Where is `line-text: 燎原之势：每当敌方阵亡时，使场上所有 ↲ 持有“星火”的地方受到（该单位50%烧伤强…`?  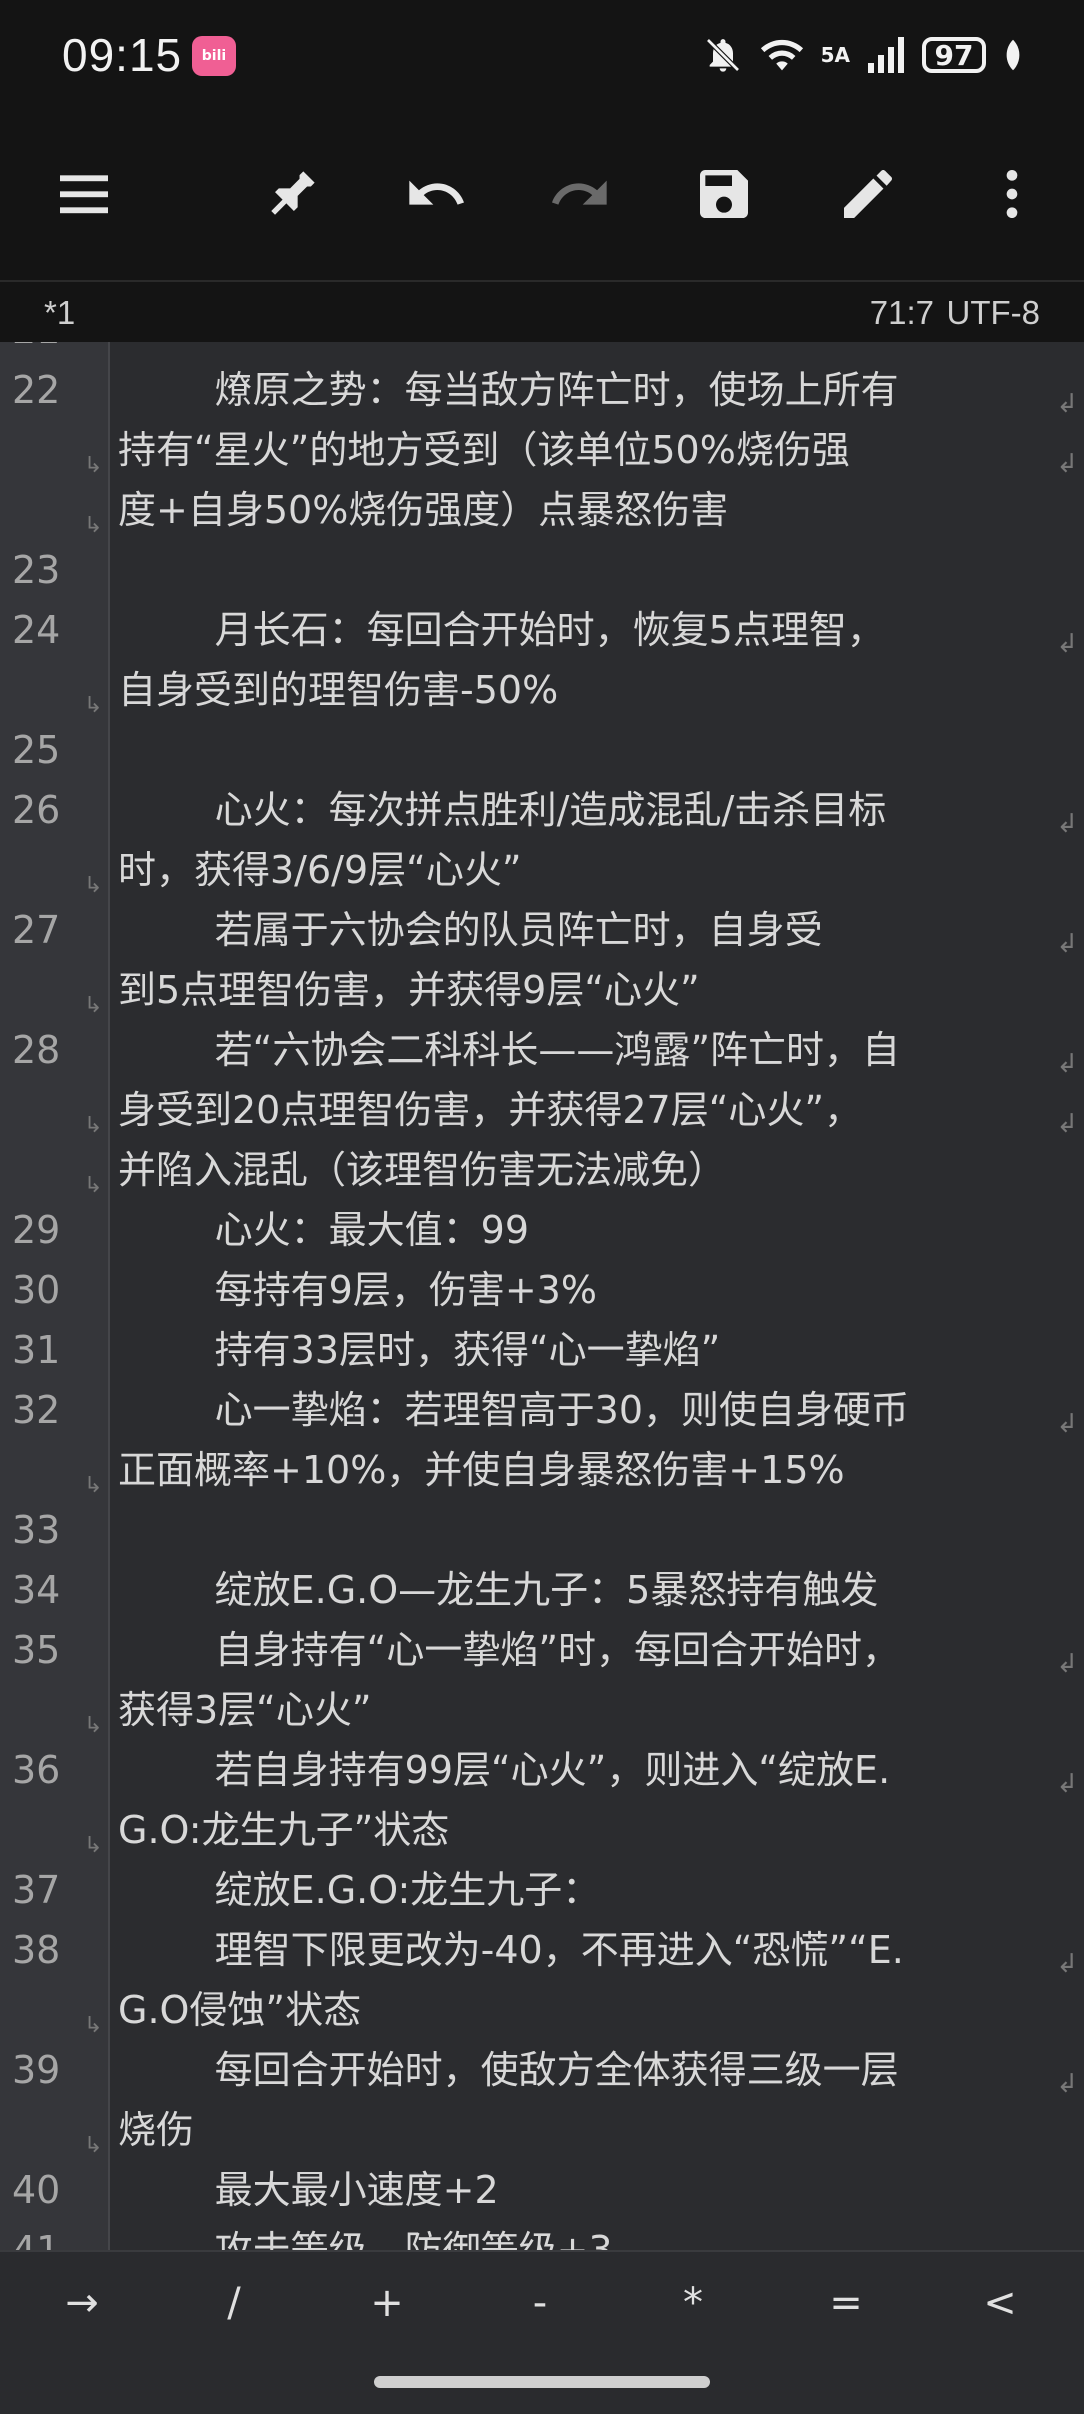 line-text: 燎原之势：每当敌方阵亡时，使场上所有 ↲ 持有“星火”的地方受到（该单位50%烧伤强… is located at coordinates (584, 450).